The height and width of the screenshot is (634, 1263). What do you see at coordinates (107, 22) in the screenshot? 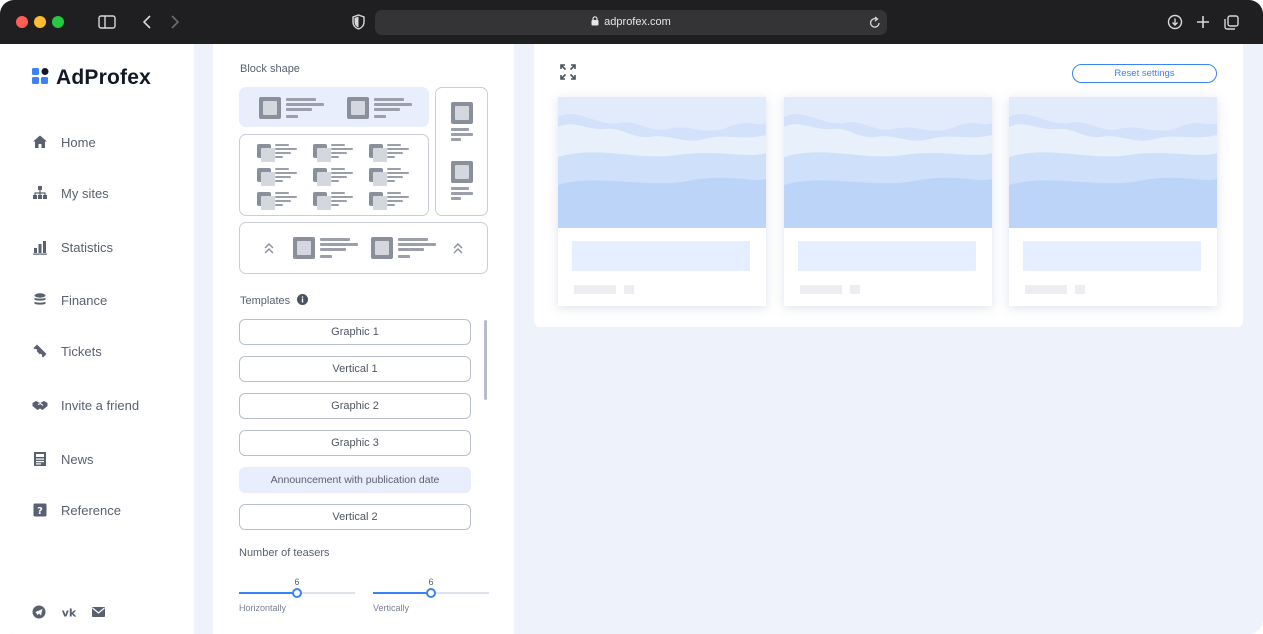
I see `sidebar-toggle-icon` at bounding box center [107, 22].